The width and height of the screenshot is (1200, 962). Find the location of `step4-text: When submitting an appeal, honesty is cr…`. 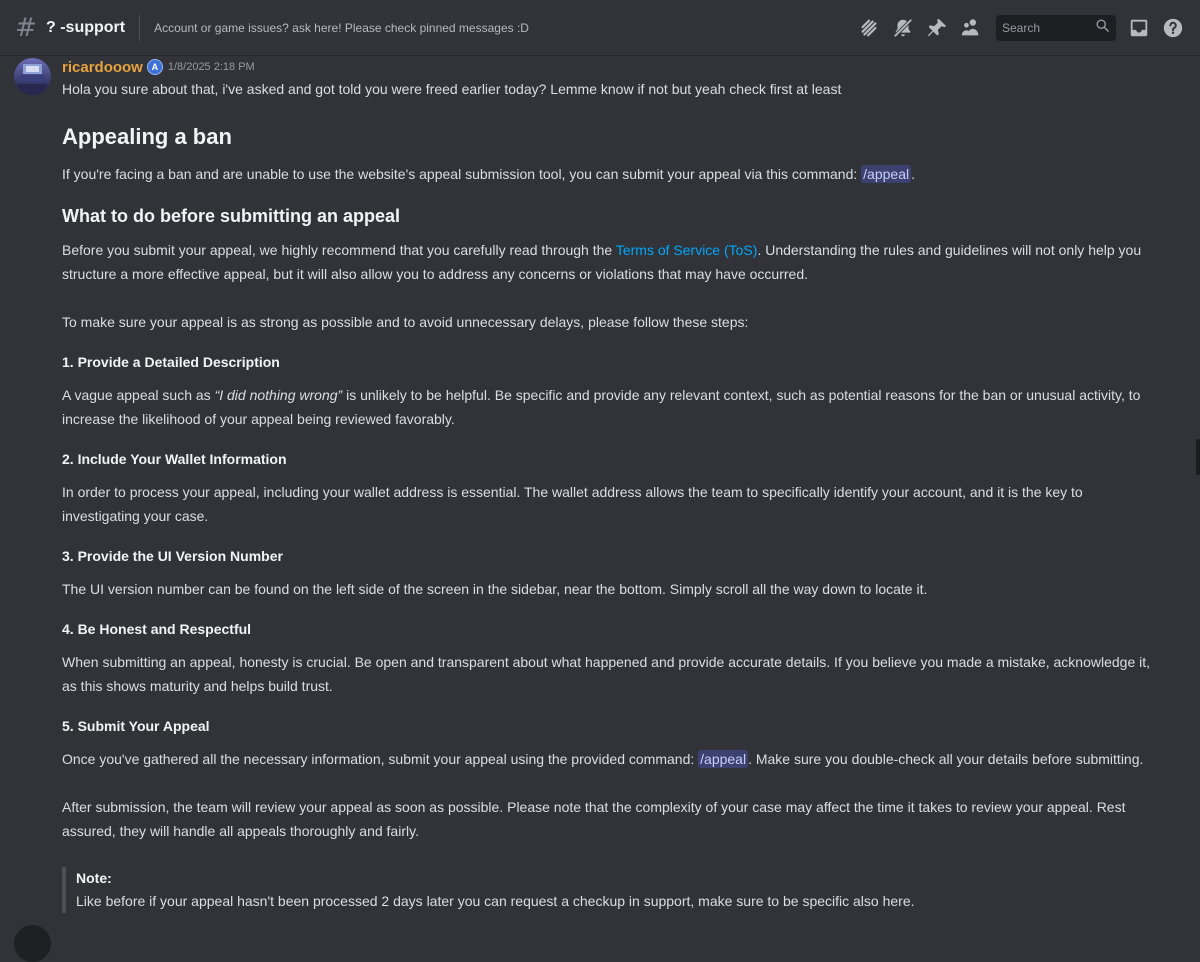

step4-text: When submitting an appeal, honesty is cr… is located at coordinates (606, 674).